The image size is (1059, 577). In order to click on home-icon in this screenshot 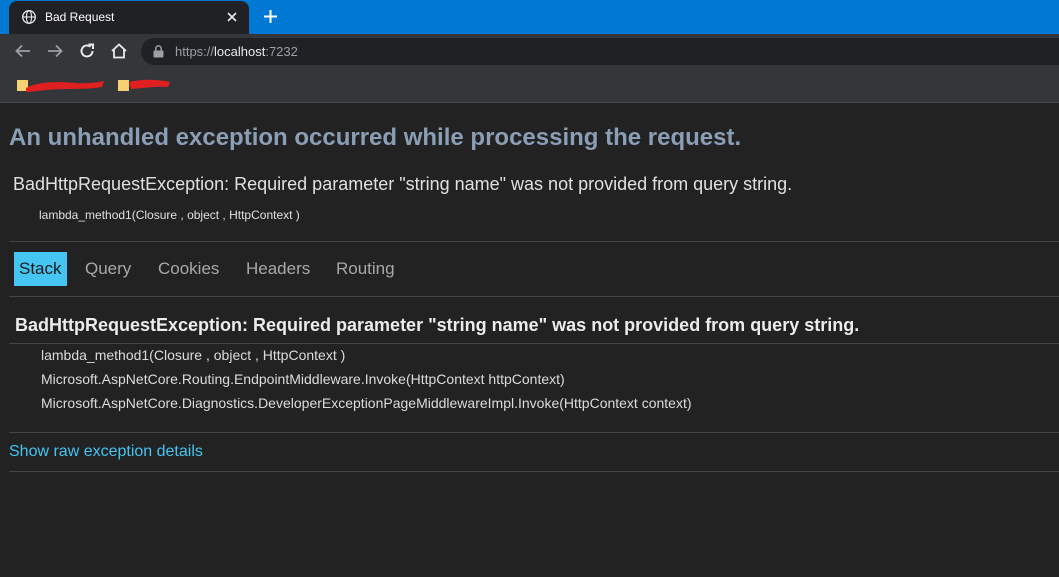, I will do `click(119, 51)`.